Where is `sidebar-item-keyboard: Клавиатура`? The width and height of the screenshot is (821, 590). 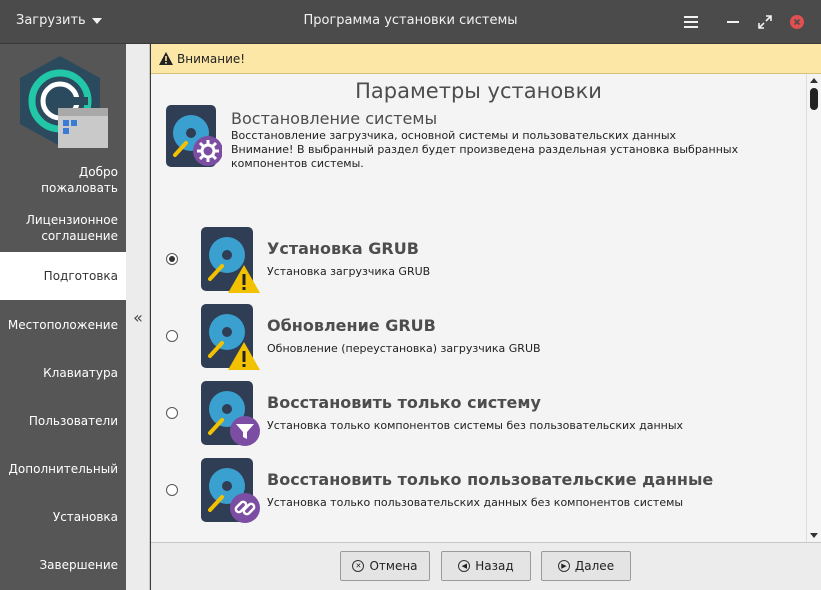
sidebar-item-keyboard: Клавиатура is located at coordinates (63, 373).